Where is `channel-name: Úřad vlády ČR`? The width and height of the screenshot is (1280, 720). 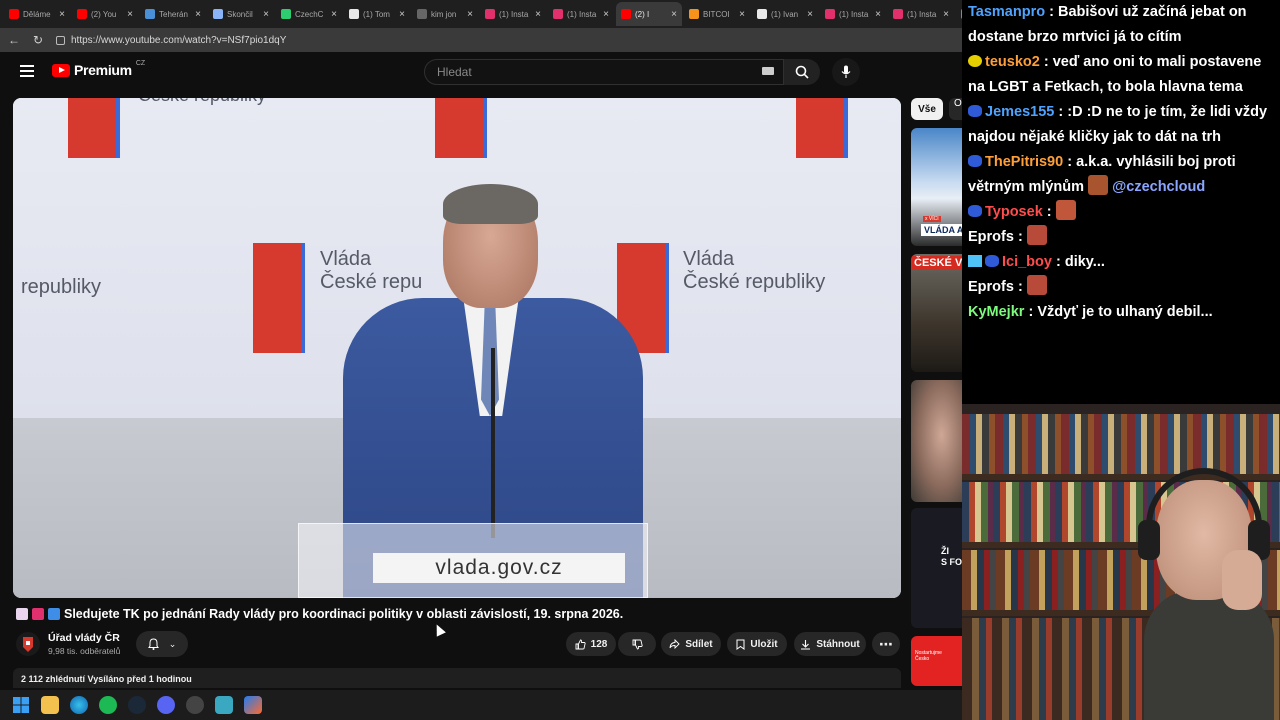
channel-name: Úřad vlády ČR is located at coordinates (84, 638).